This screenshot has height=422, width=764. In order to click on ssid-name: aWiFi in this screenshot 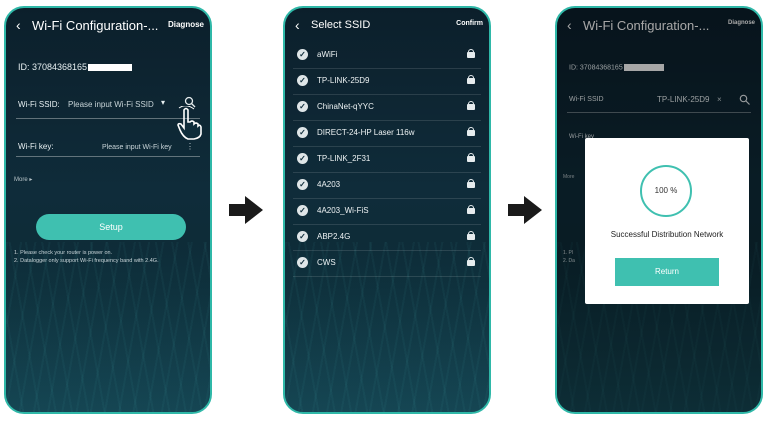, I will do `click(327, 54)`.